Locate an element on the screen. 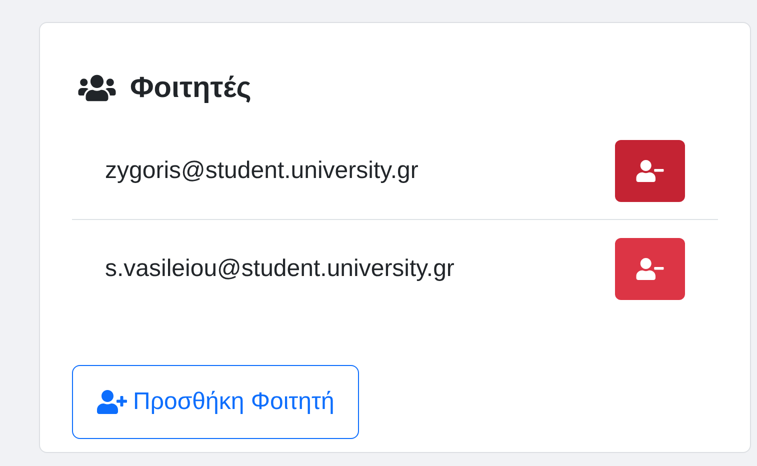 The image size is (757, 466). card-title: Φοιτητές is located at coordinates (191, 88).